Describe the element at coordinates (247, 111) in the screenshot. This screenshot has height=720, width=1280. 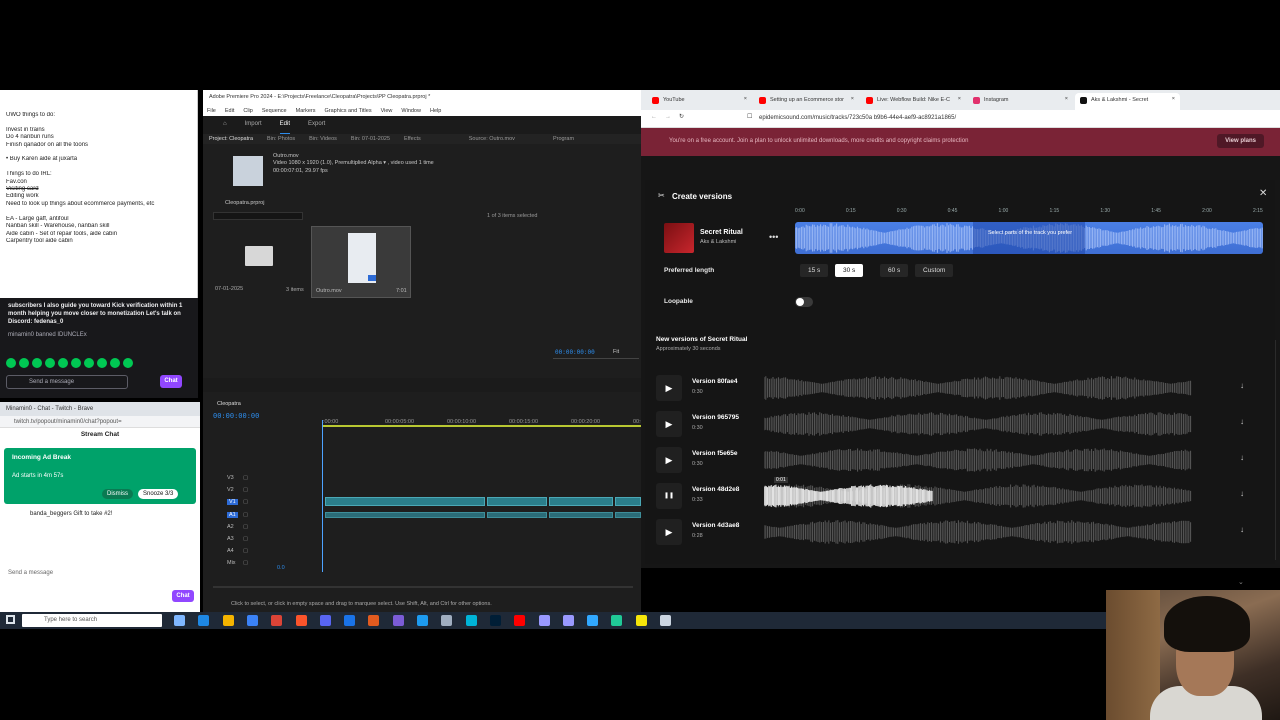
I see `menu-item: Clip` at that location.